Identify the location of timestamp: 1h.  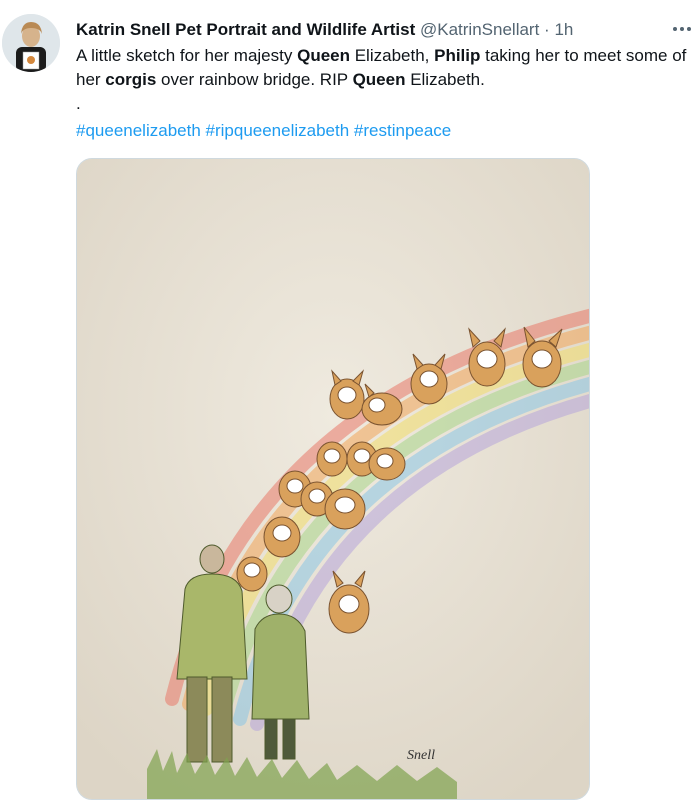
(563, 29).